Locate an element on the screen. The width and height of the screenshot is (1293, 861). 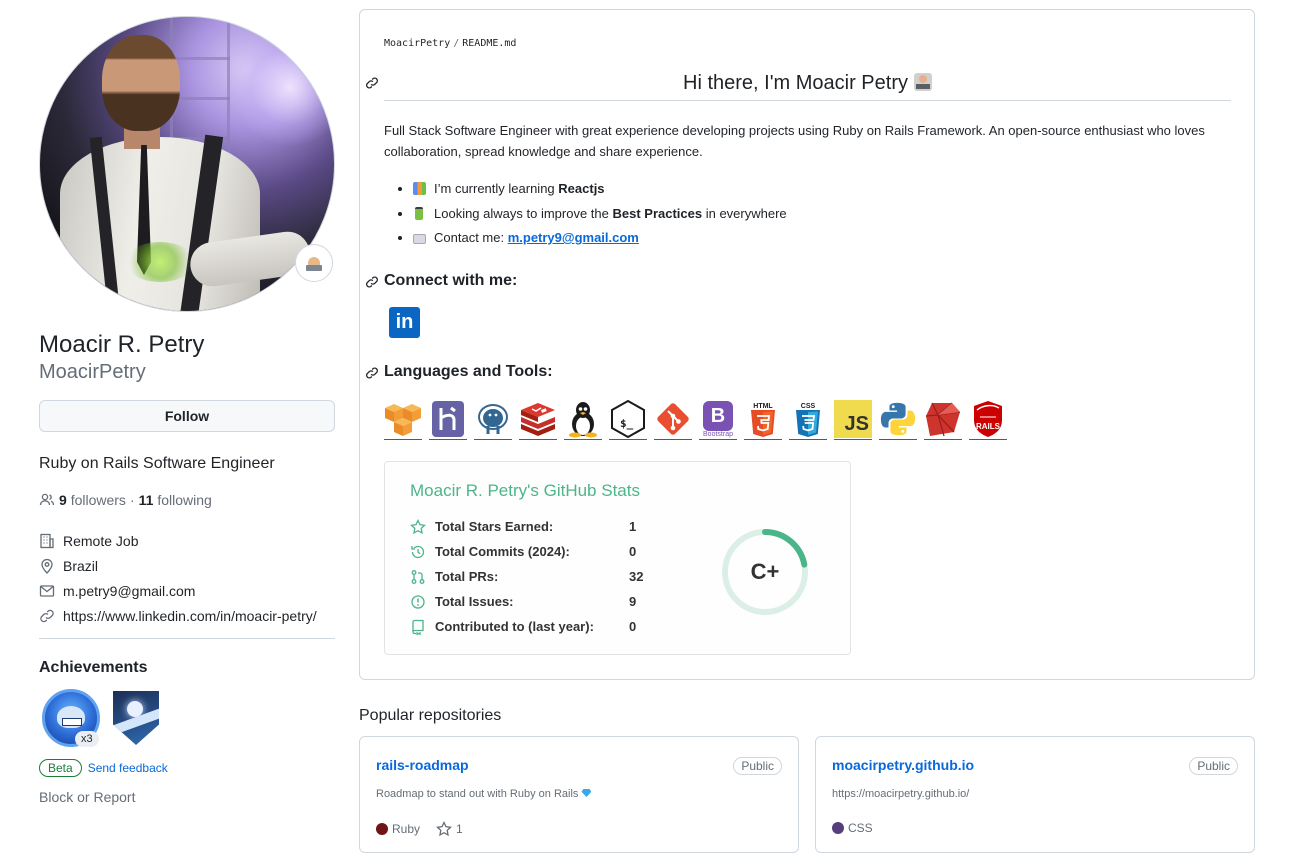
readme-owner-link: MoacirPetry is located at coordinates (417, 43).